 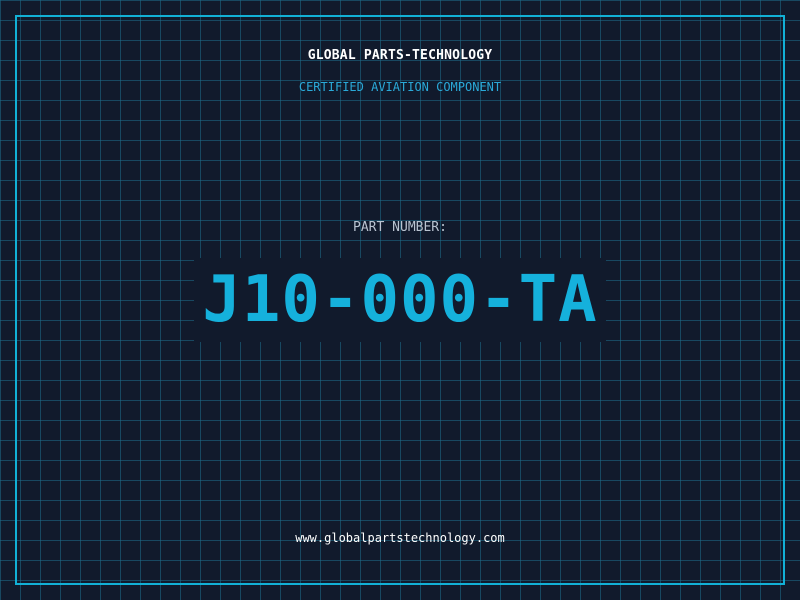 I want to click on website-url: www.globalpartstechnology.com, so click(x=400, y=538).